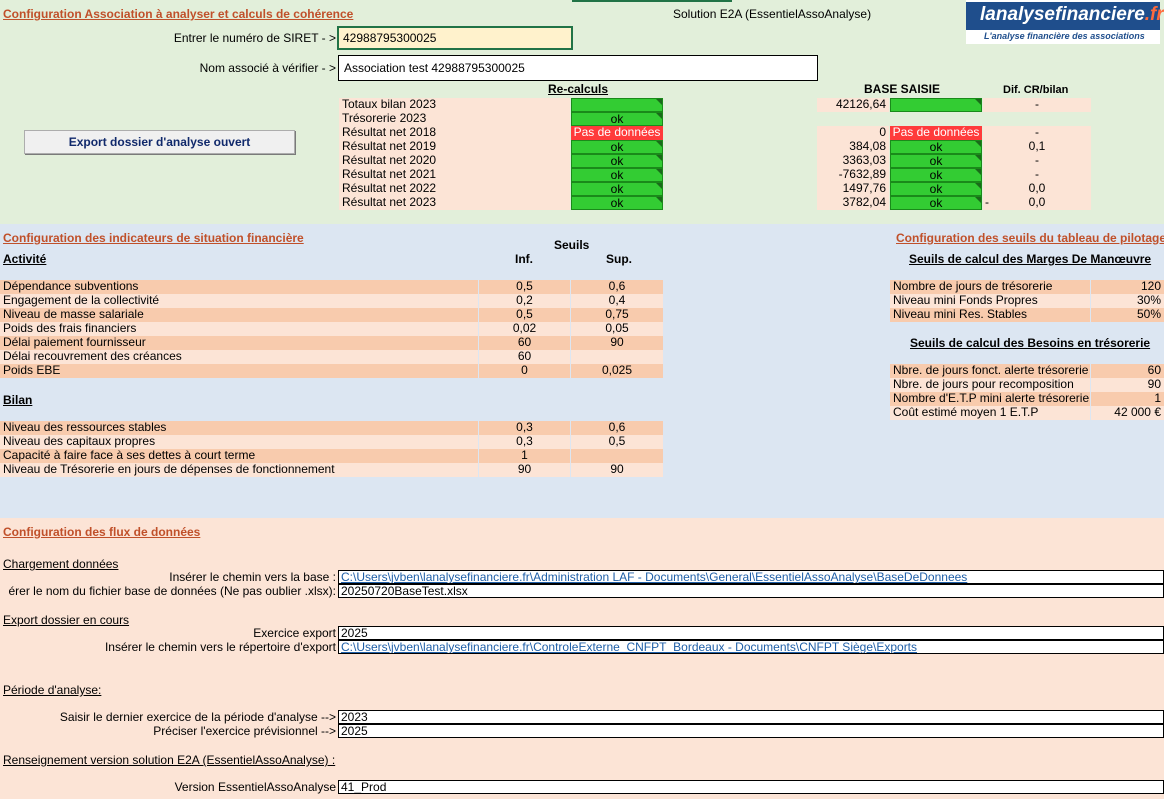  I want to click on dif-cr-bilan-cell: - 0,0, so click(1037, 203).